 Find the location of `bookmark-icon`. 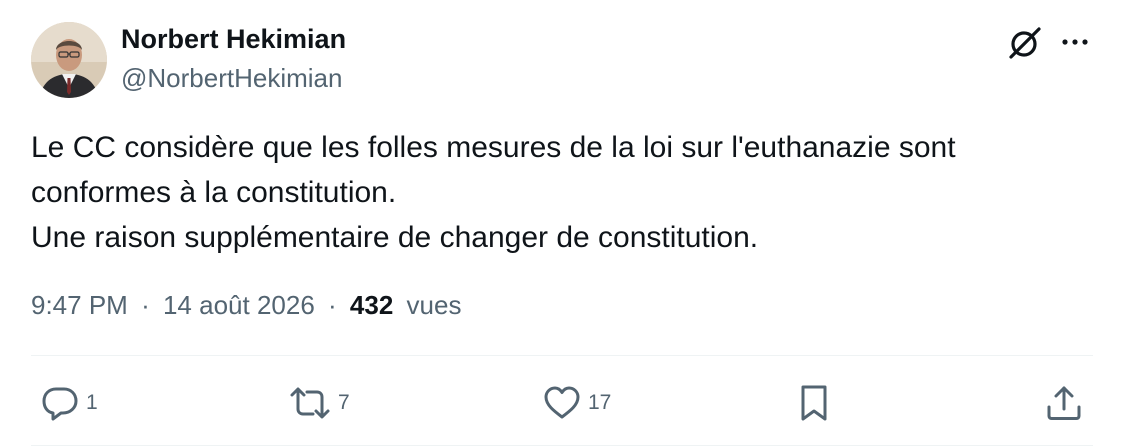

bookmark-icon is located at coordinates (814, 403).